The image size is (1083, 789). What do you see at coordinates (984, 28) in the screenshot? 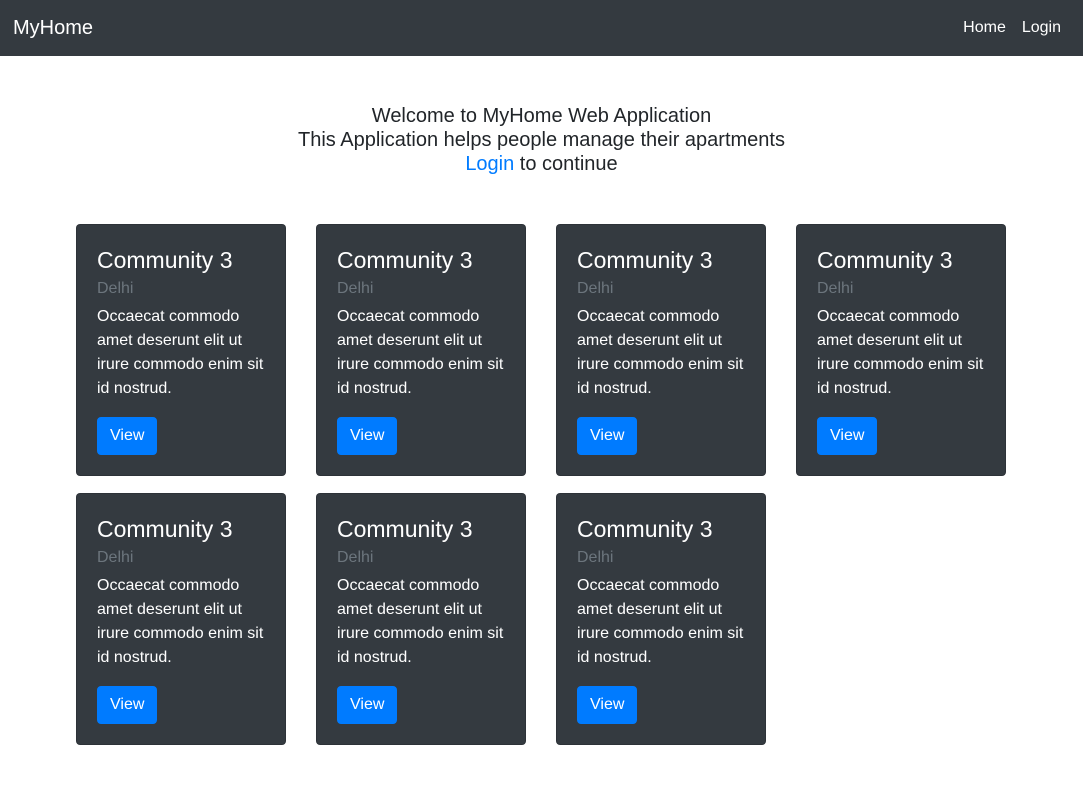
I see `nav-link-home: Home` at bounding box center [984, 28].